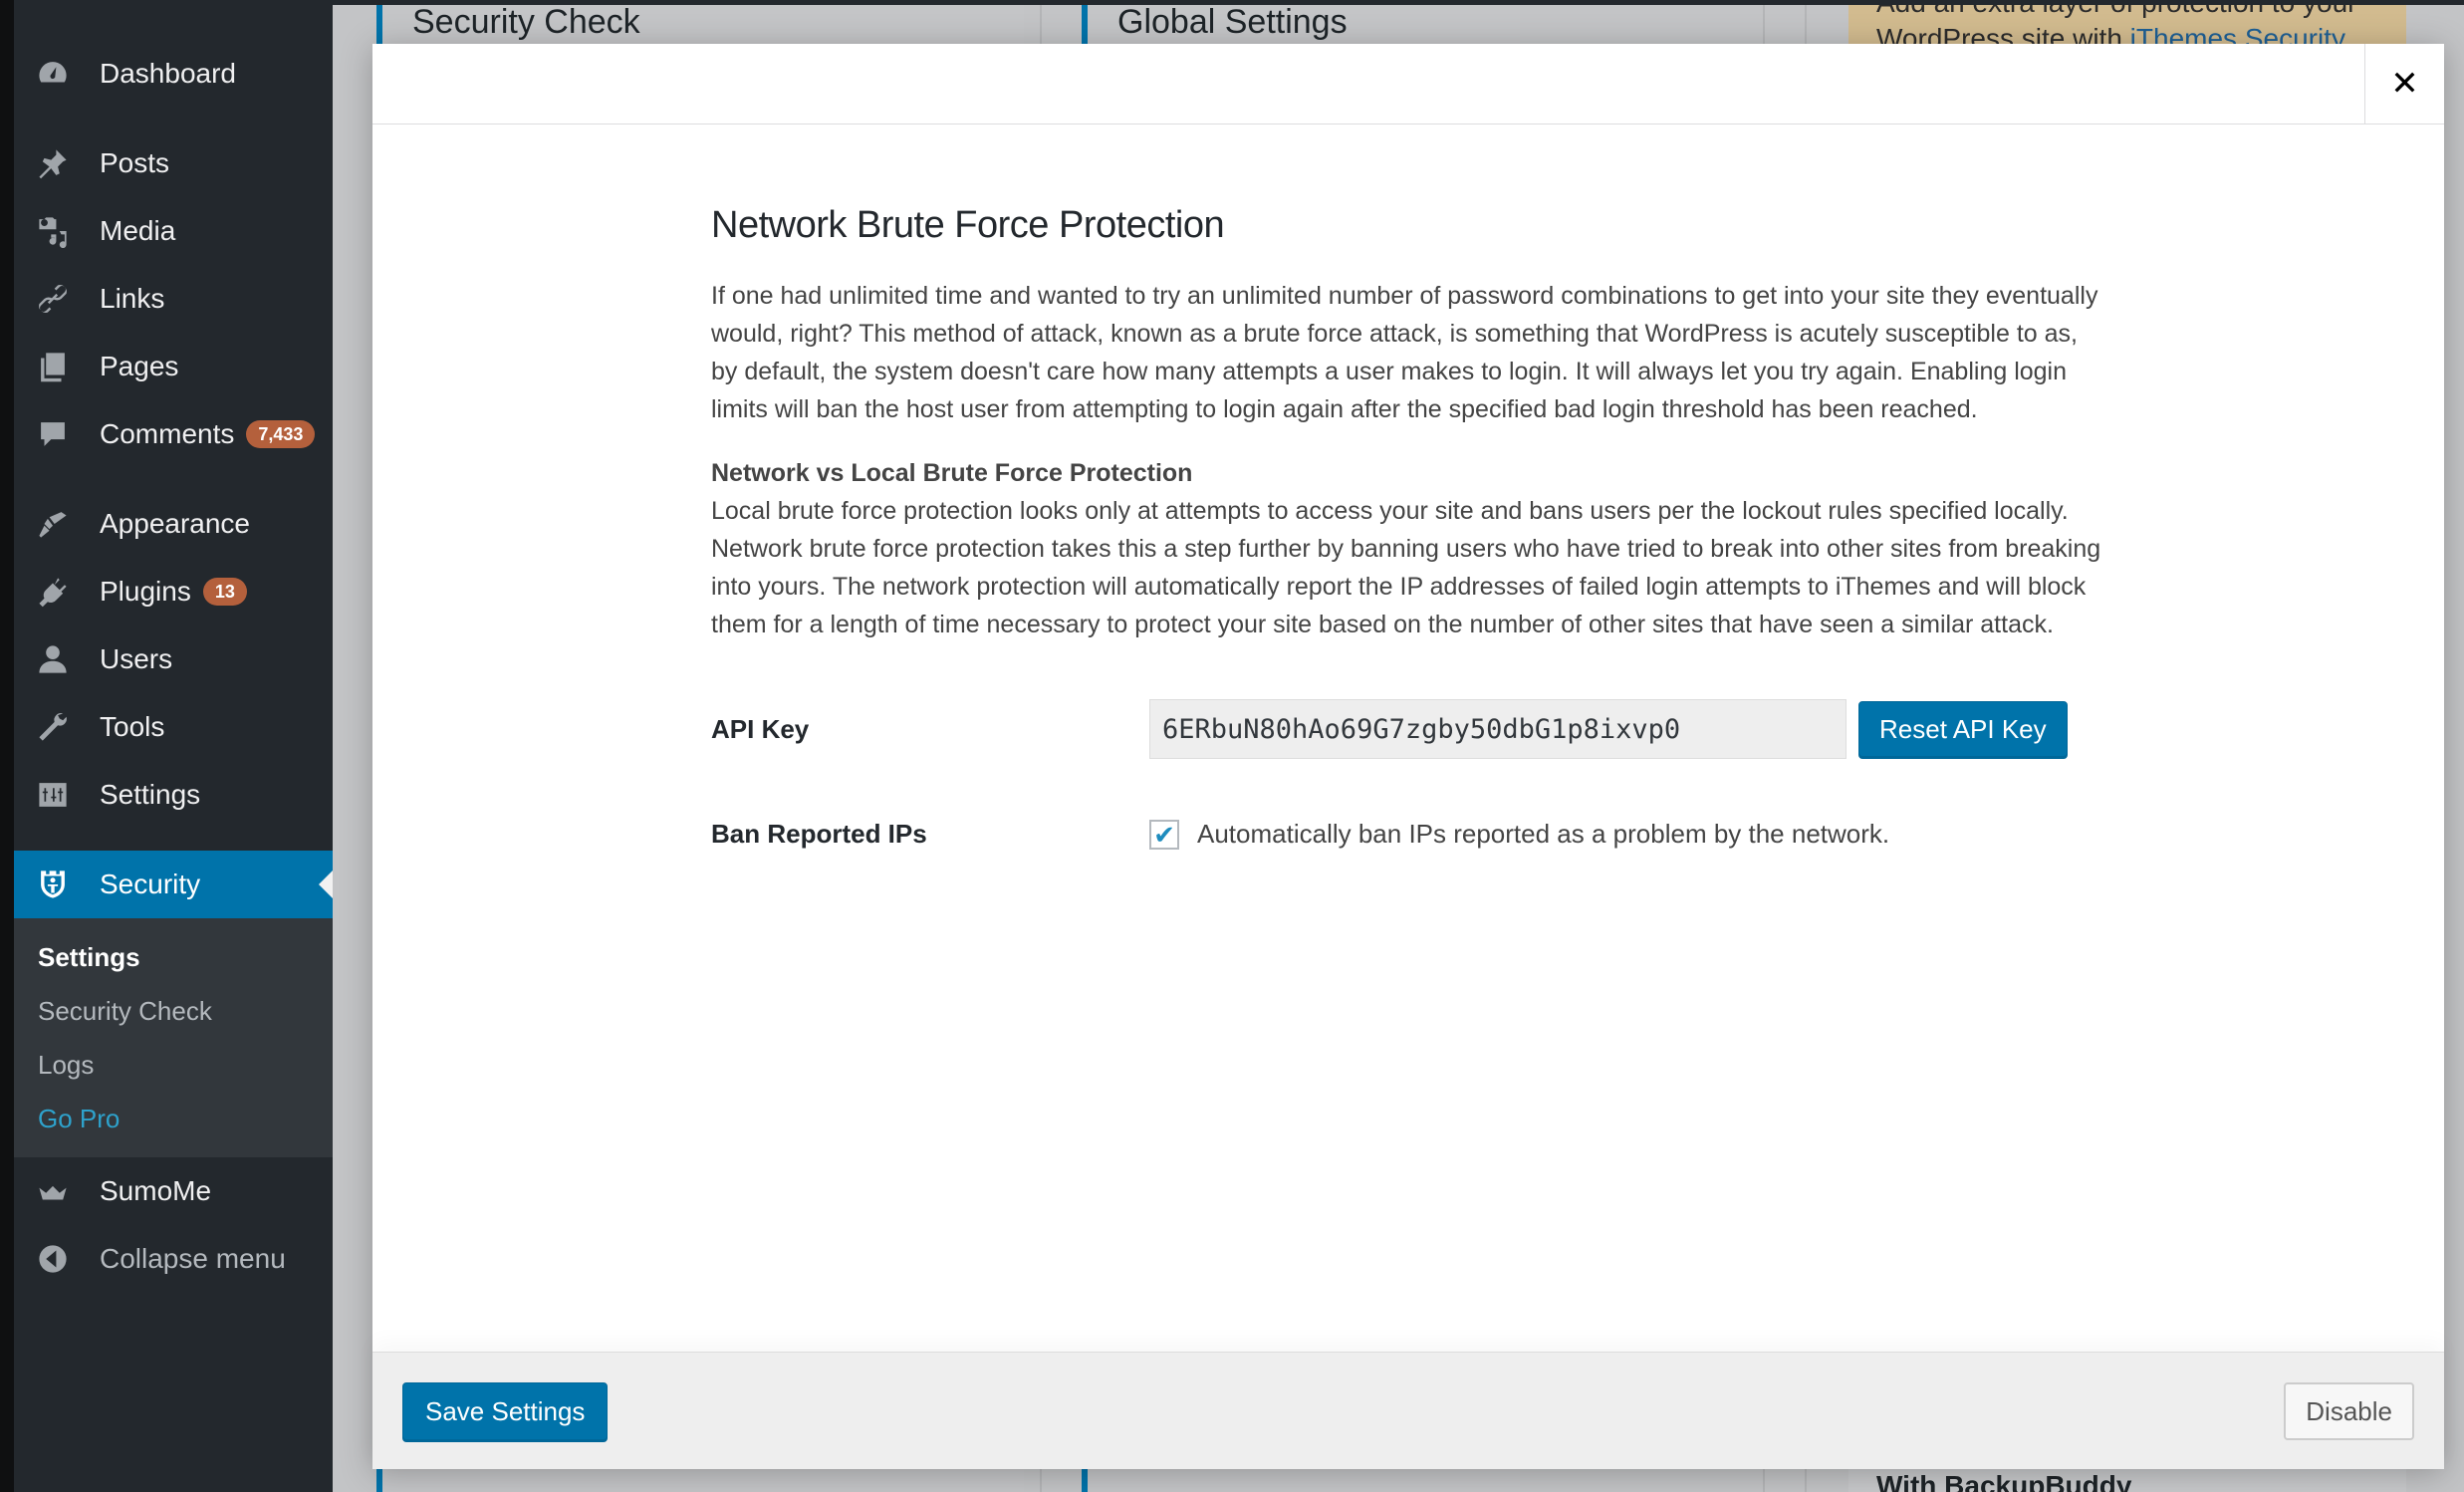 The width and height of the screenshot is (2464, 1492). Describe the element at coordinates (53, 795) in the screenshot. I see `settings-icon` at that location.